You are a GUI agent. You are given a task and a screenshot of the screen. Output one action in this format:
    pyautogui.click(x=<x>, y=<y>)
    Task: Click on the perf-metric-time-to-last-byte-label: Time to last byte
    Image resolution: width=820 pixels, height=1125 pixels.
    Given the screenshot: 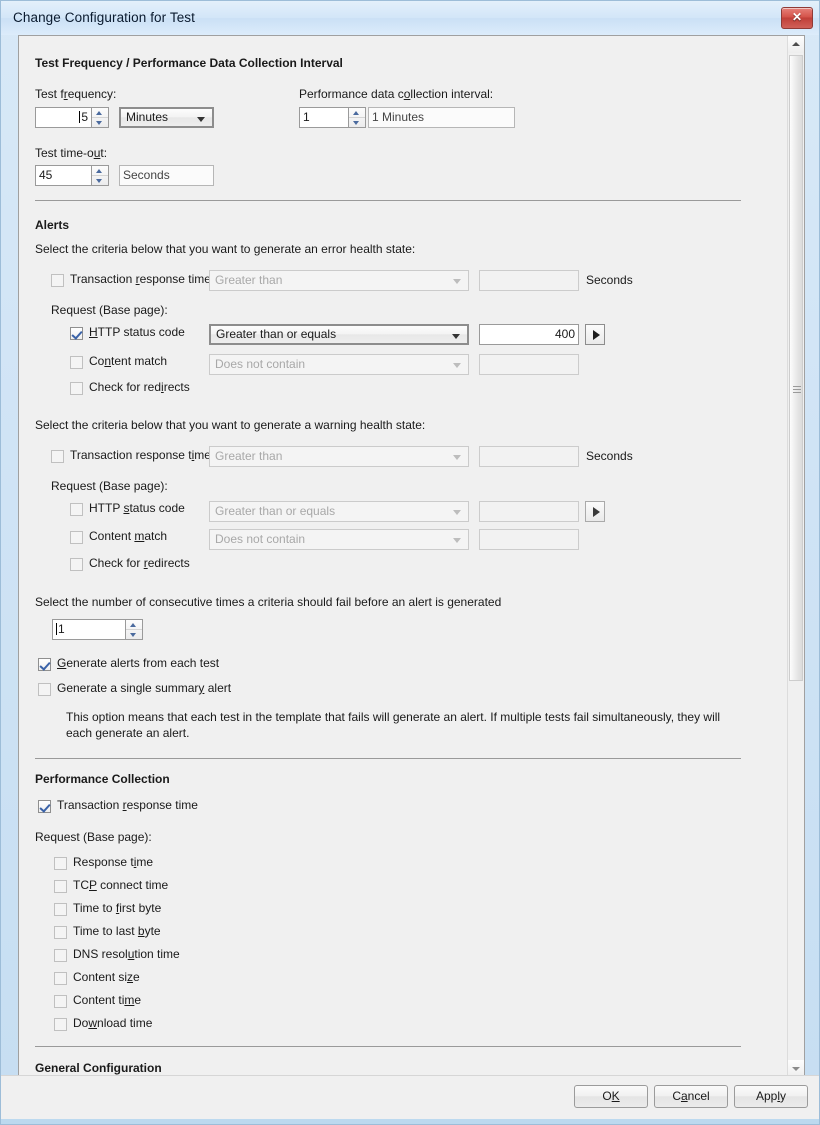 What is the action you would take?
    pyautogui.click(x=117, y=931)
    